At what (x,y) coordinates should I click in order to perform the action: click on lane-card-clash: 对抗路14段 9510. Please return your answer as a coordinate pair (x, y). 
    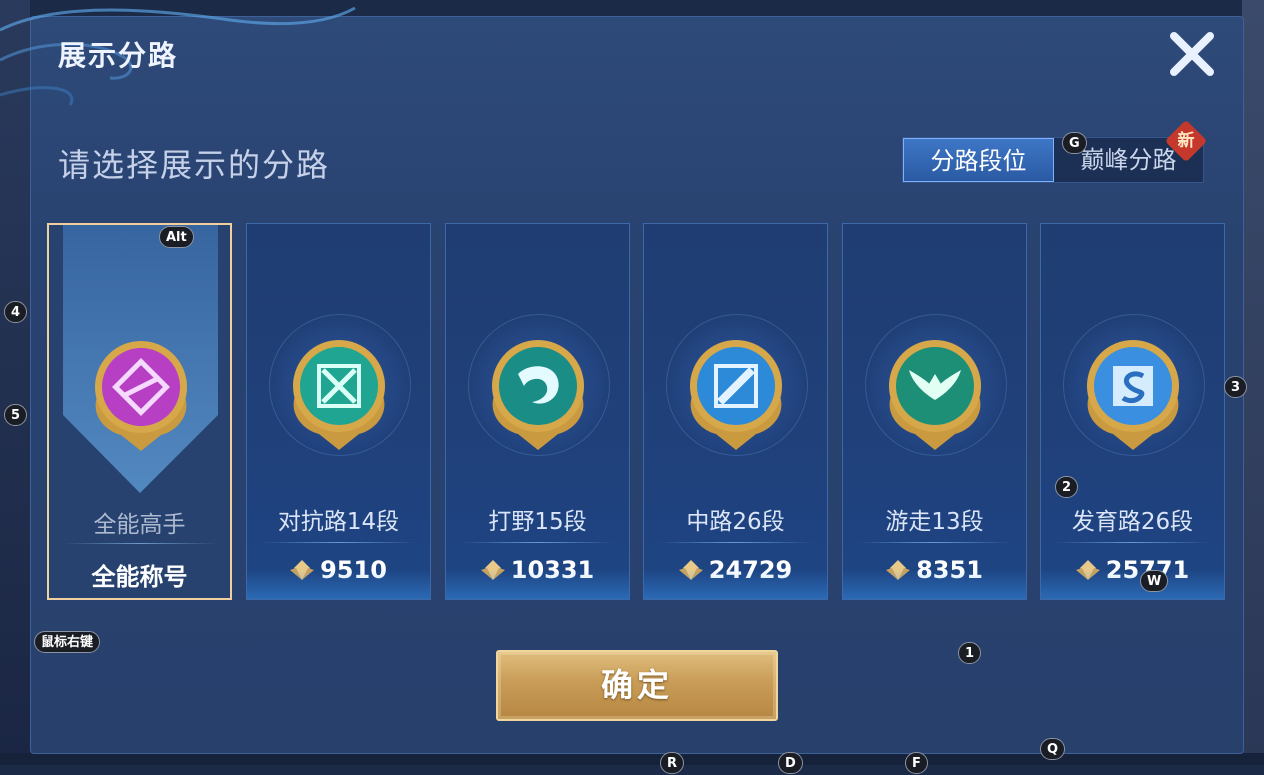
    Looking at the image, I should click on (338, 411).